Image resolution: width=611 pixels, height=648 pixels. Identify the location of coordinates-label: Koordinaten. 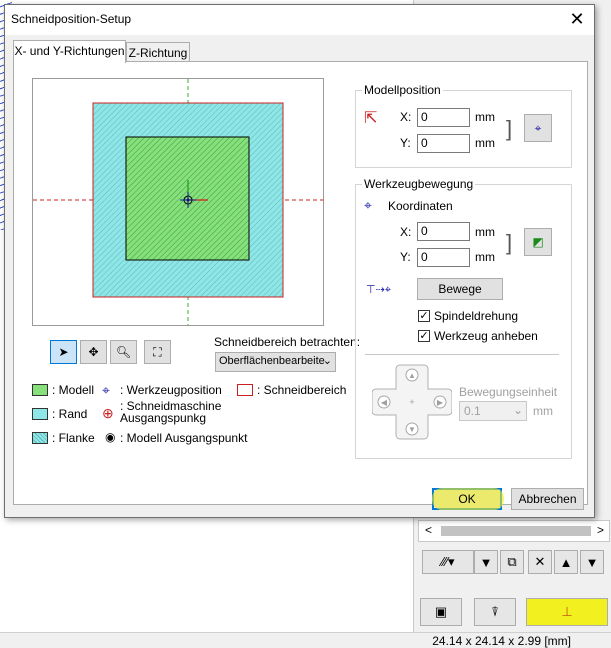
(420, 206).